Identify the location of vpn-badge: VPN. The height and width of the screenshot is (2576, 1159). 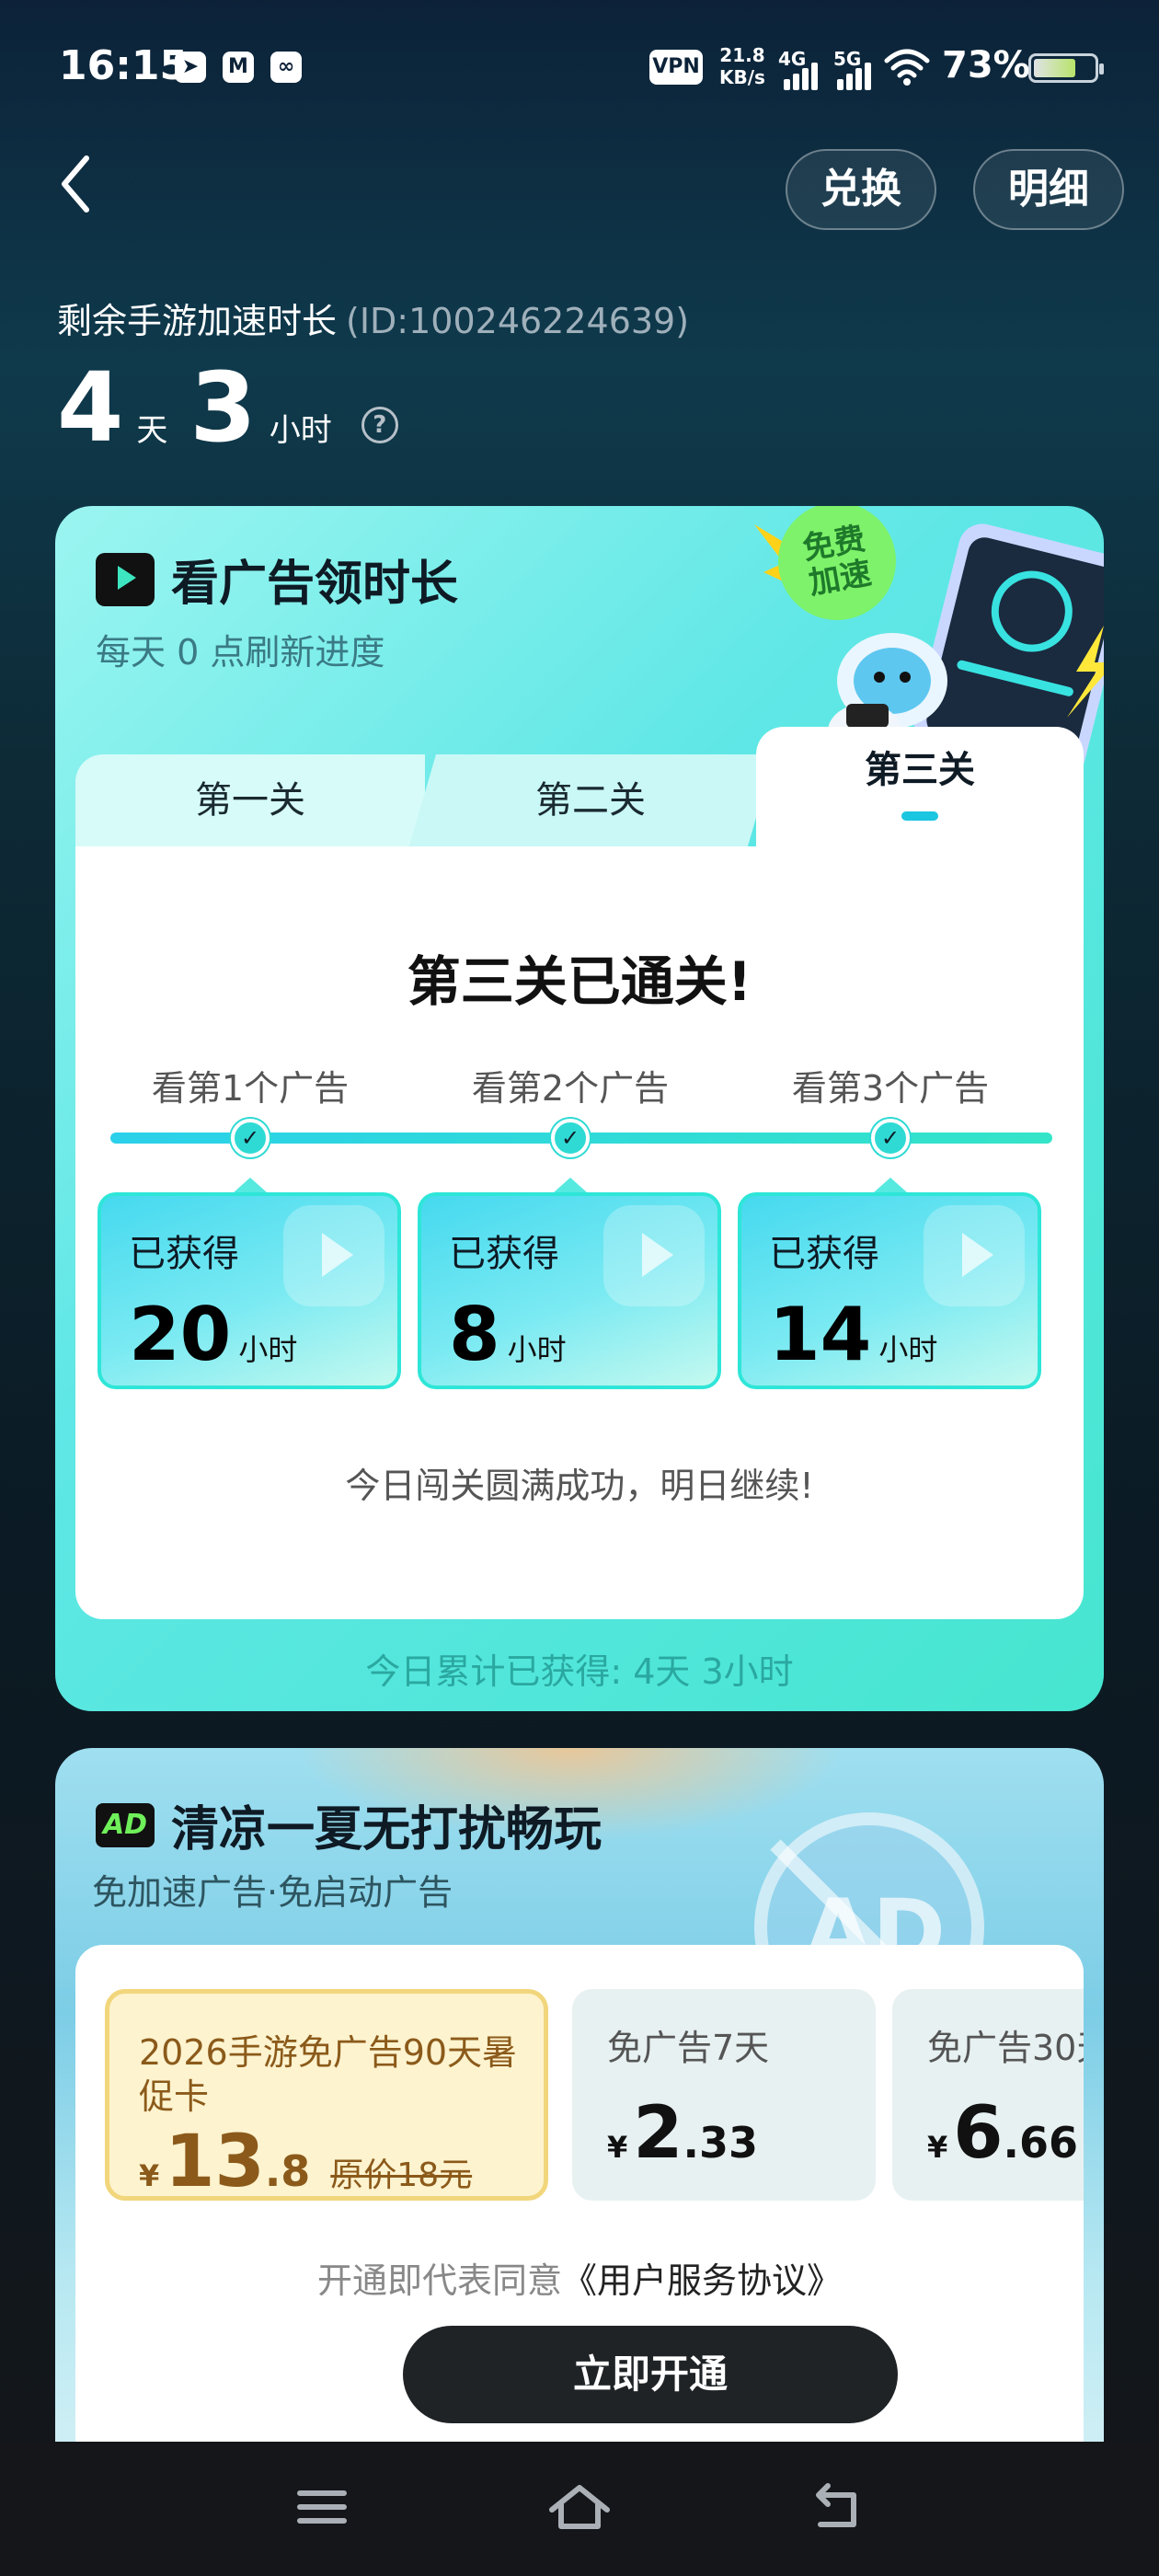
(676, 67).